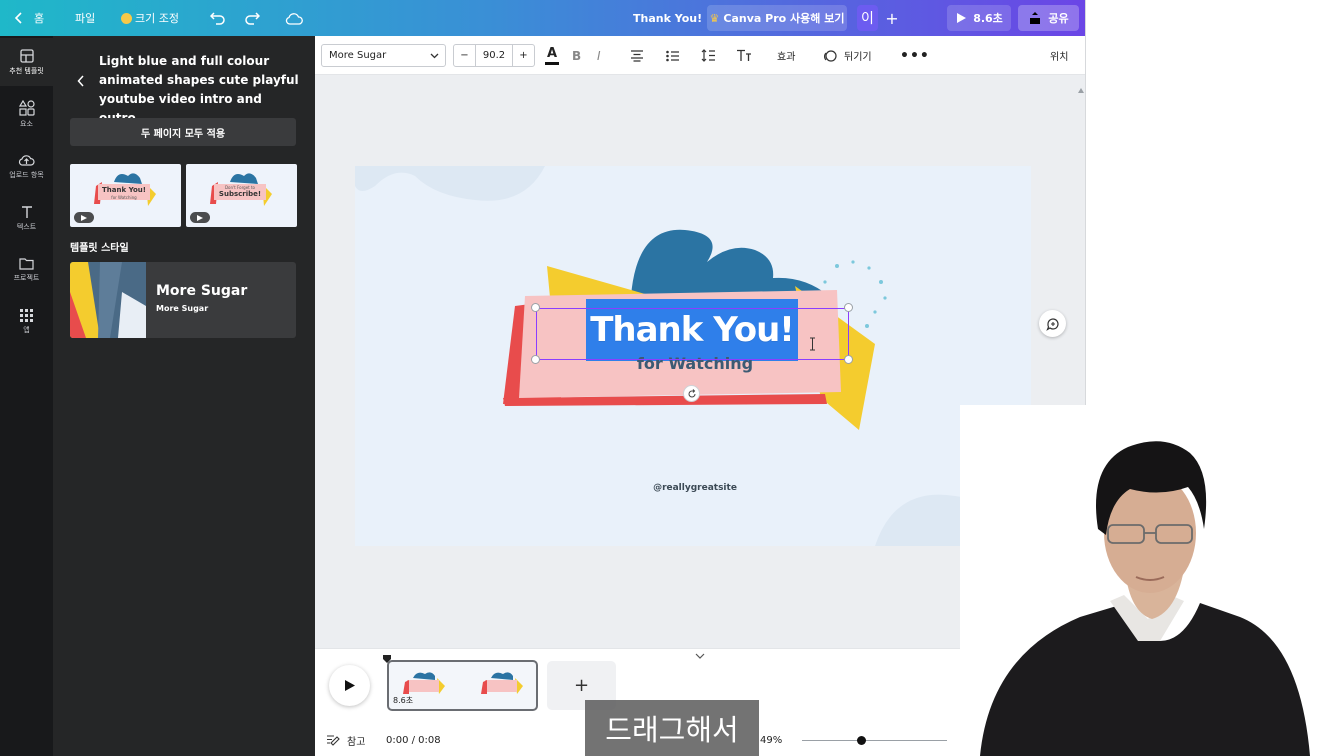  I want to click on rail-item-text: 텍스트, so click(26, 218).